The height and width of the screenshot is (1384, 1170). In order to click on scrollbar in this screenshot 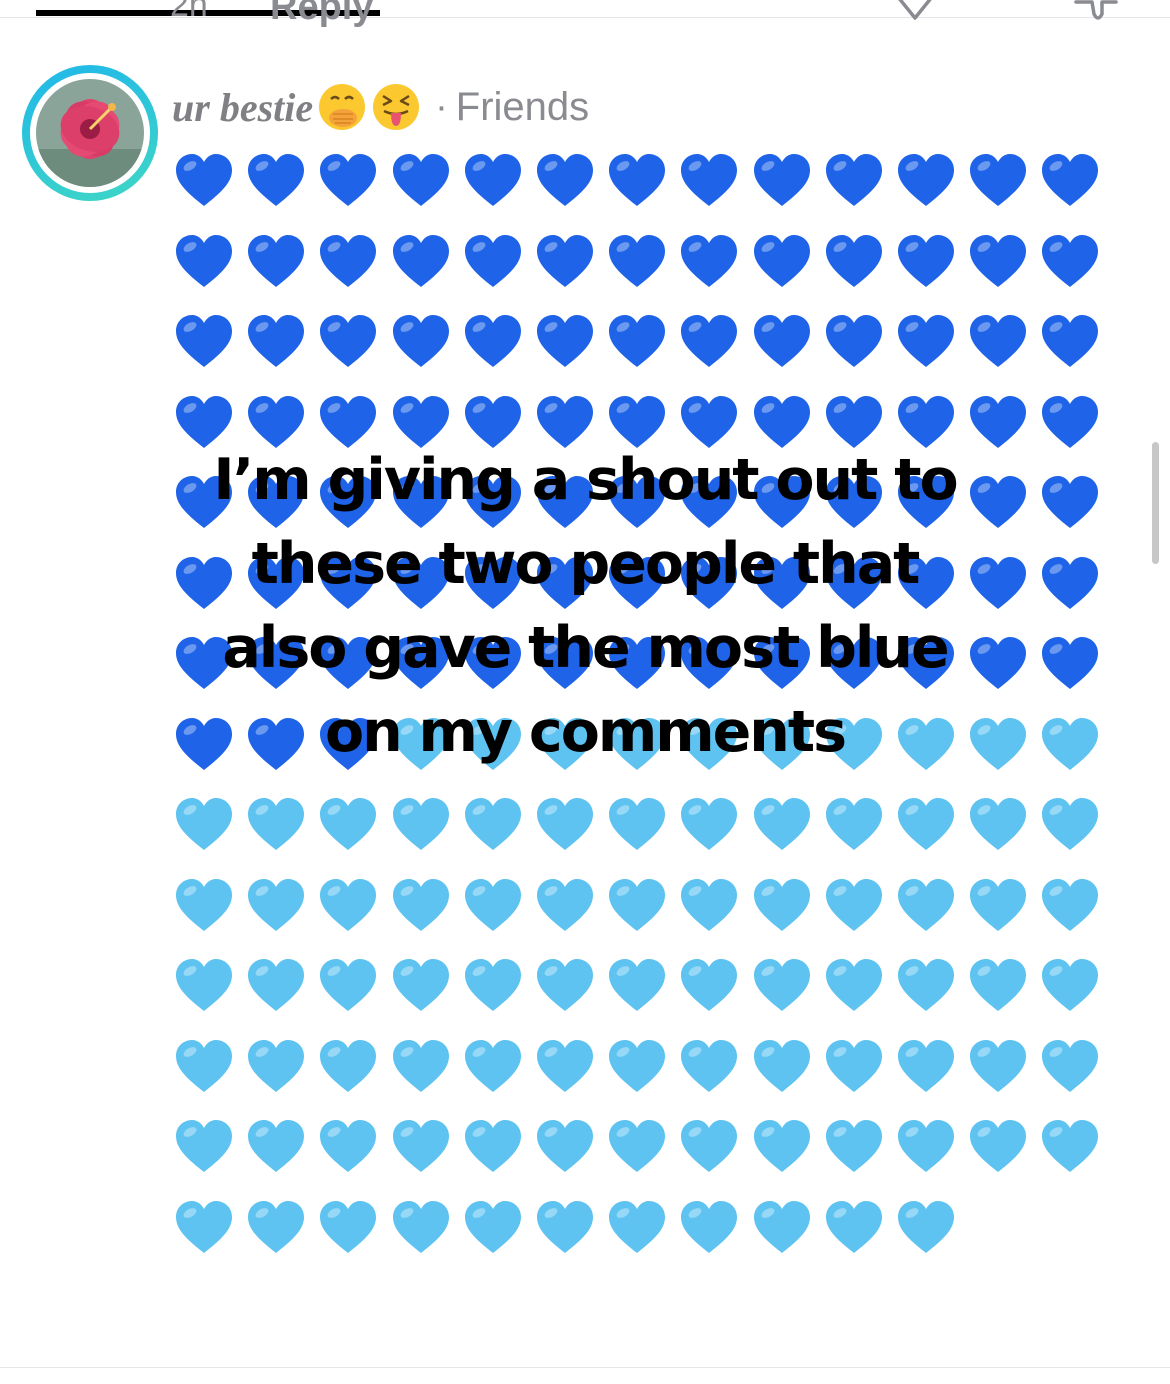, I will do `click(1155, 503)`.